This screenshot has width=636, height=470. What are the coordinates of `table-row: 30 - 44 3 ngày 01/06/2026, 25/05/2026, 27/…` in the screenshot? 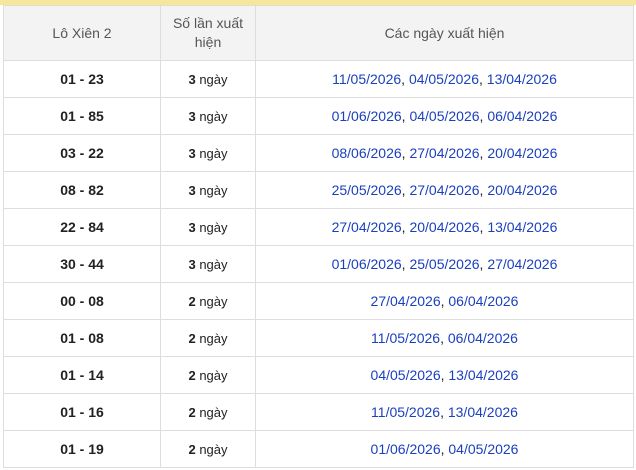 It's located at (318, 264).